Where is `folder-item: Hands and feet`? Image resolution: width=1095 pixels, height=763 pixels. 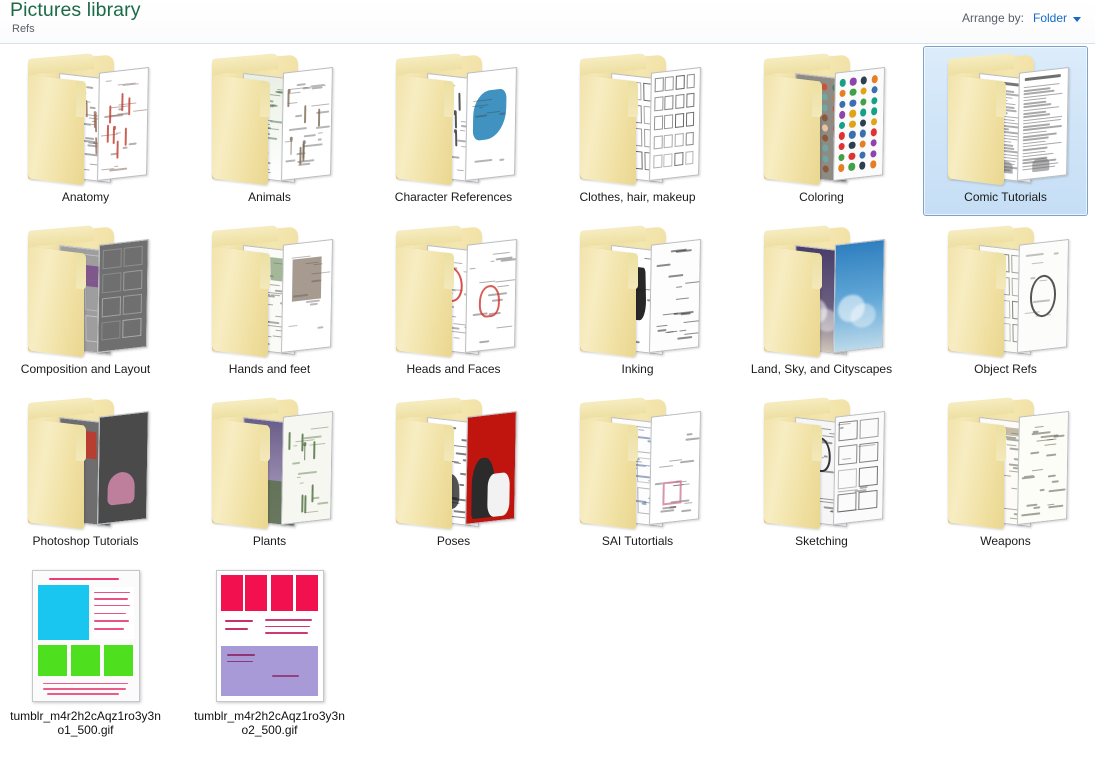
folder-item: Hands and feet is located at coordinates (269, 303).